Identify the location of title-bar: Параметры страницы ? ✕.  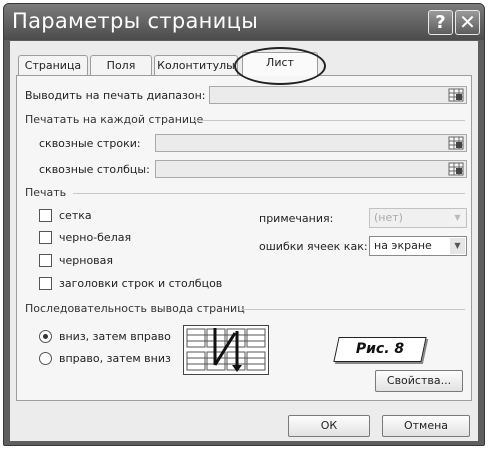
(244, 22).